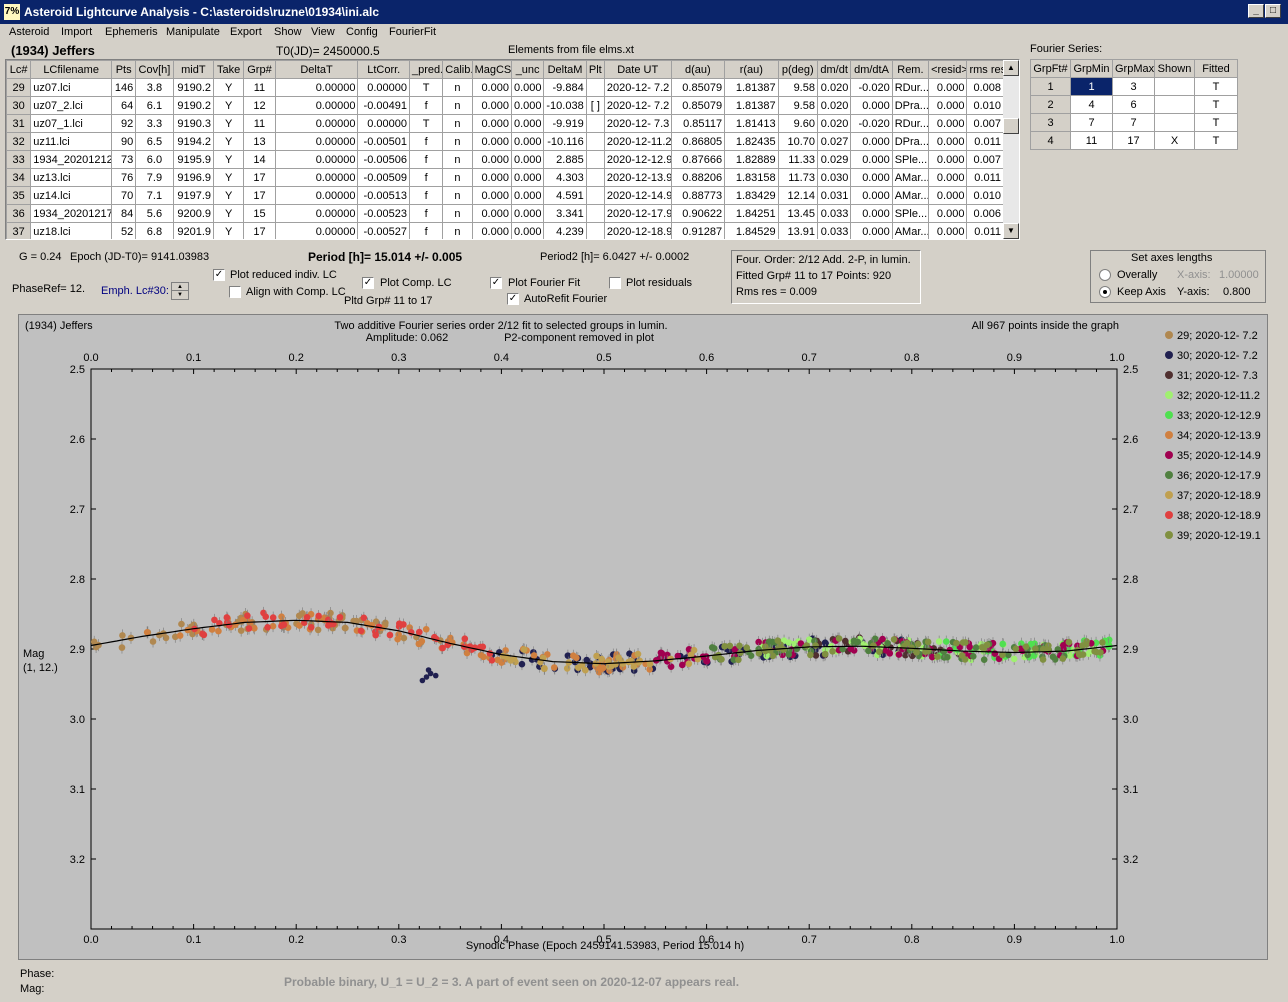 Image resolution: width=1288 pixels, height=1002 pixels. What do you see at coordinates (219, 275) in the screenshot?
I see `plot-reduced-checkbox: ✓` at bounding box center [219, 275].